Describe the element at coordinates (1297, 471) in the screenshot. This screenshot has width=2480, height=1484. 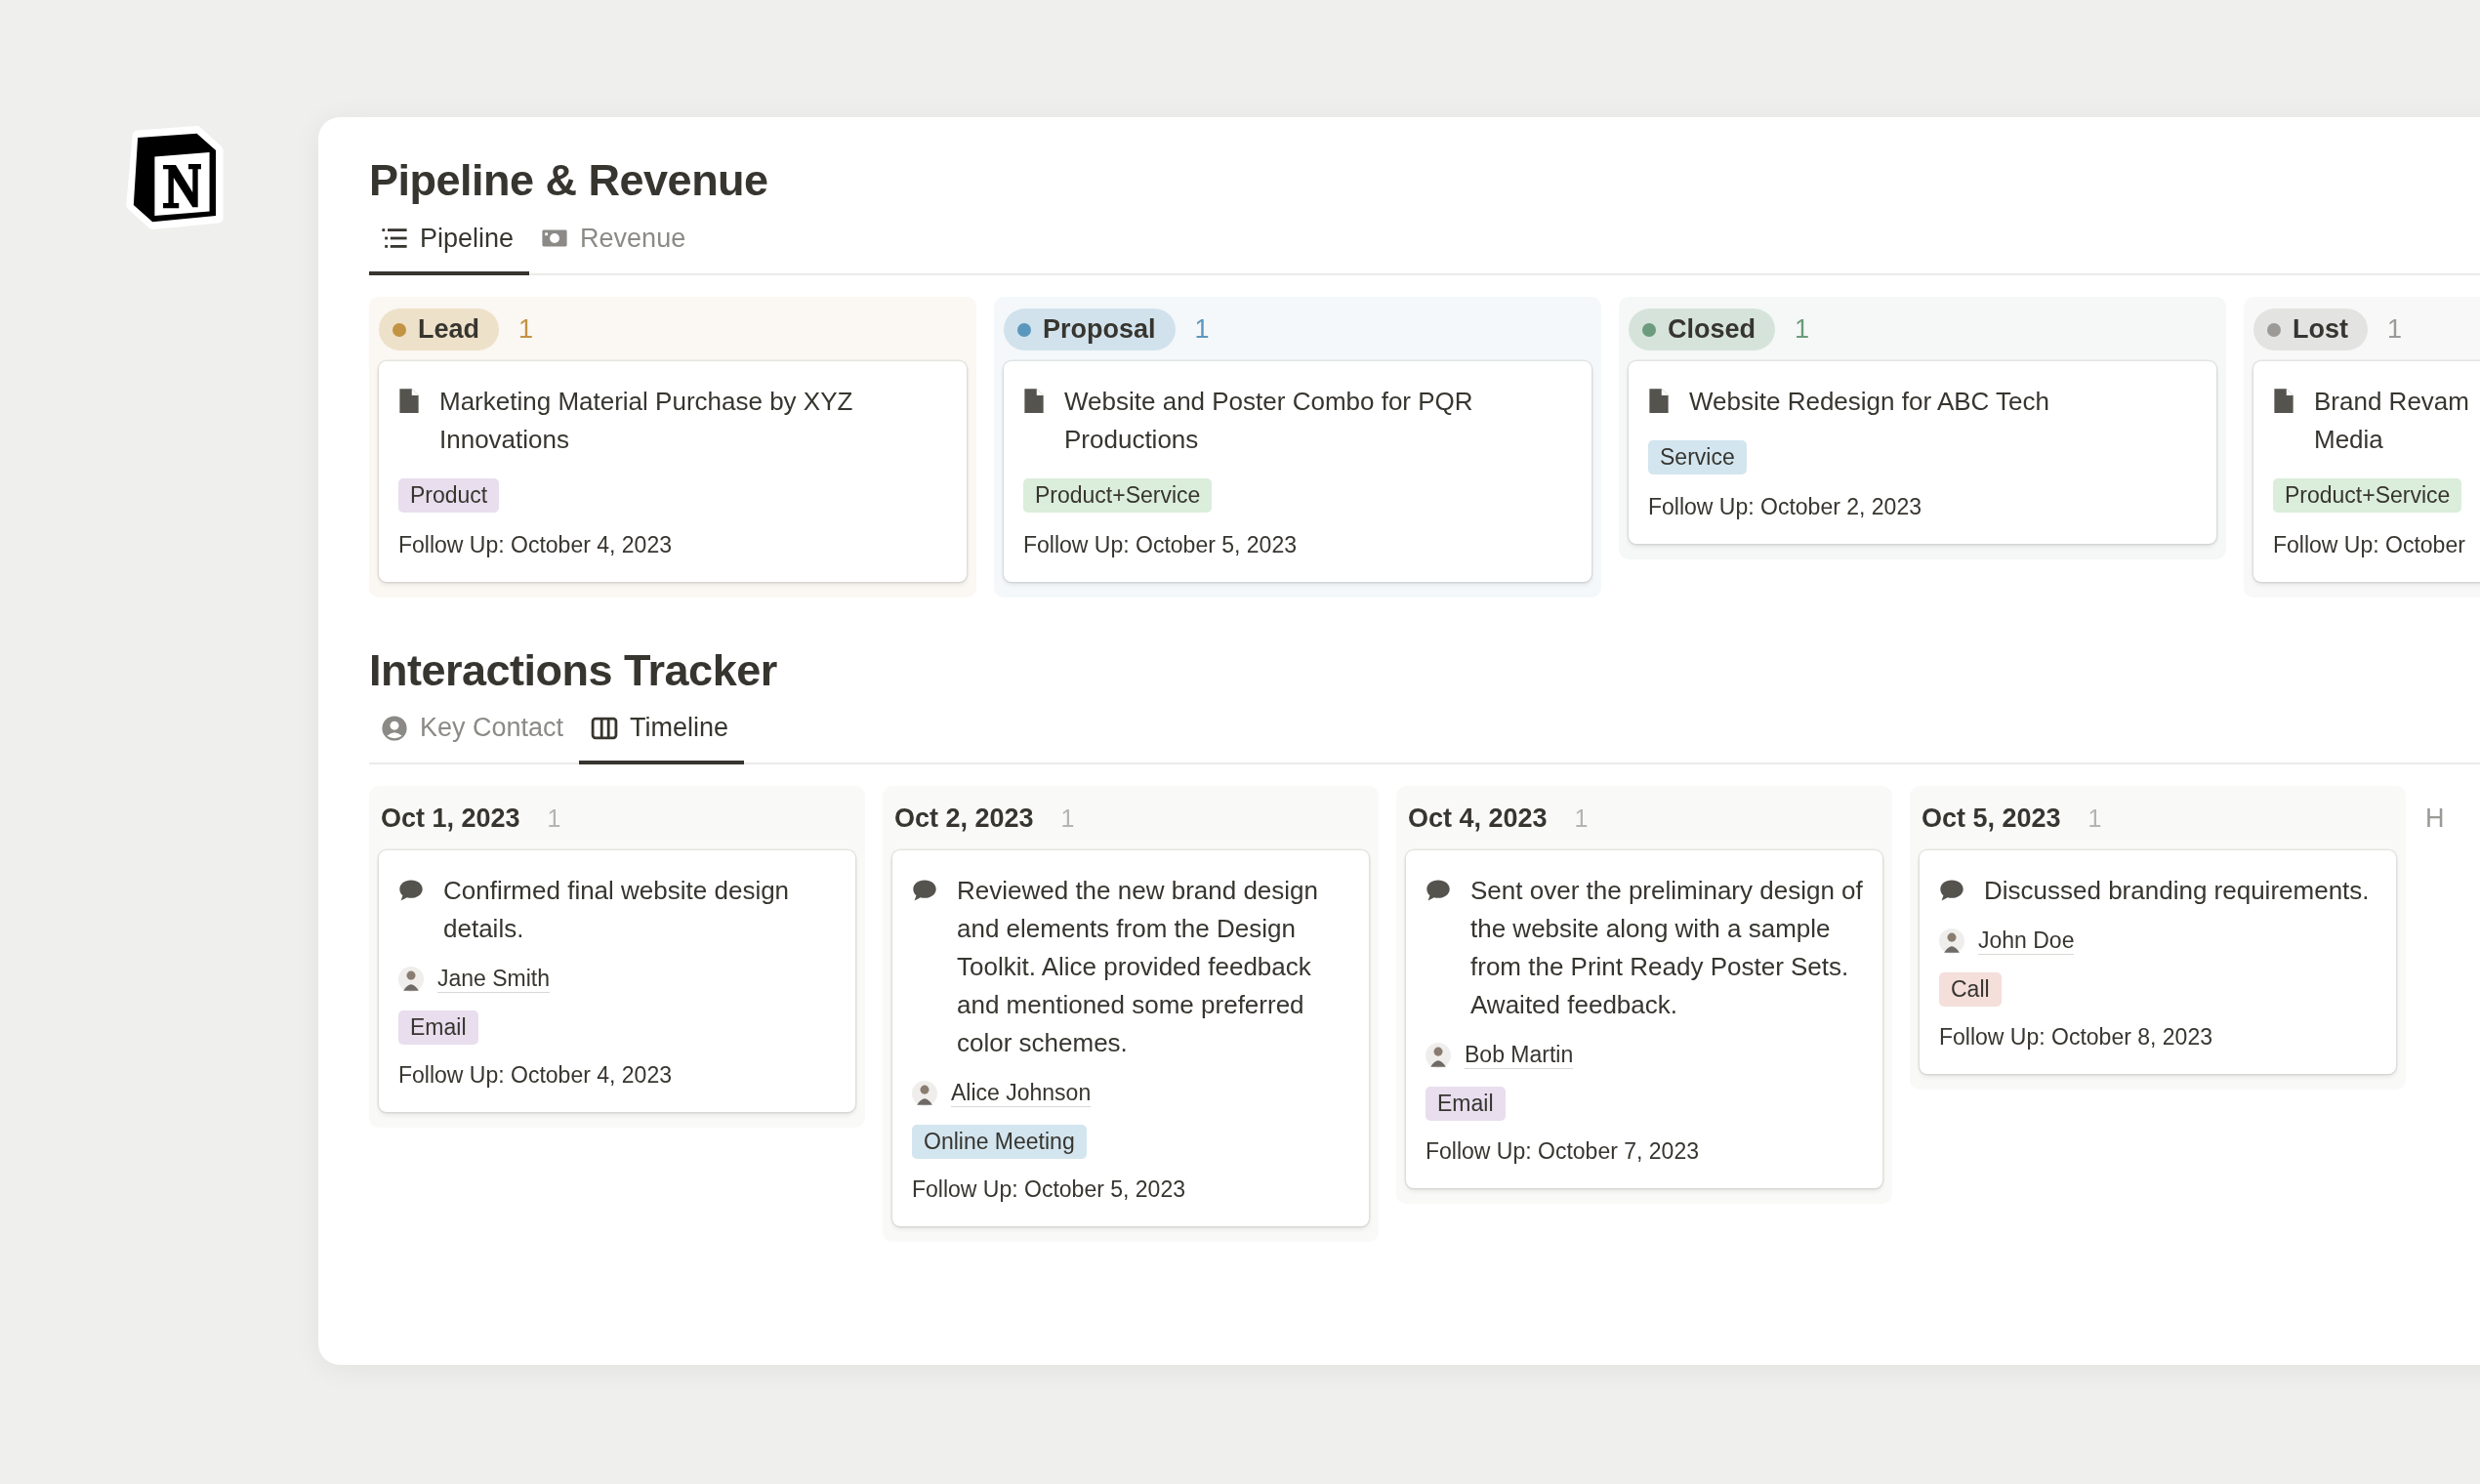
I see `deal-card: Website and Poster Combo for PQR Productions Product+Service Follow Up: October 5, 2023` at that location.